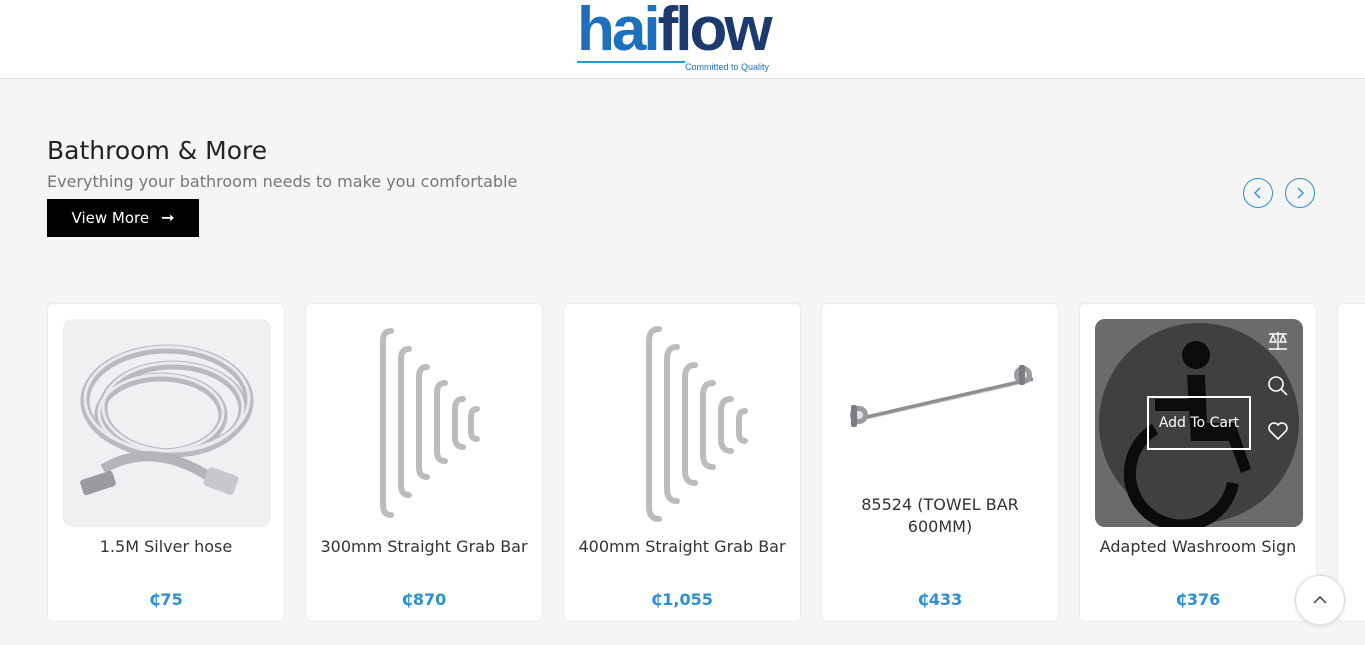 This screenshot has width=1365, height=645. I want to click on haiflow-logo: haiflow Committed to Quality, so click(682, 36).